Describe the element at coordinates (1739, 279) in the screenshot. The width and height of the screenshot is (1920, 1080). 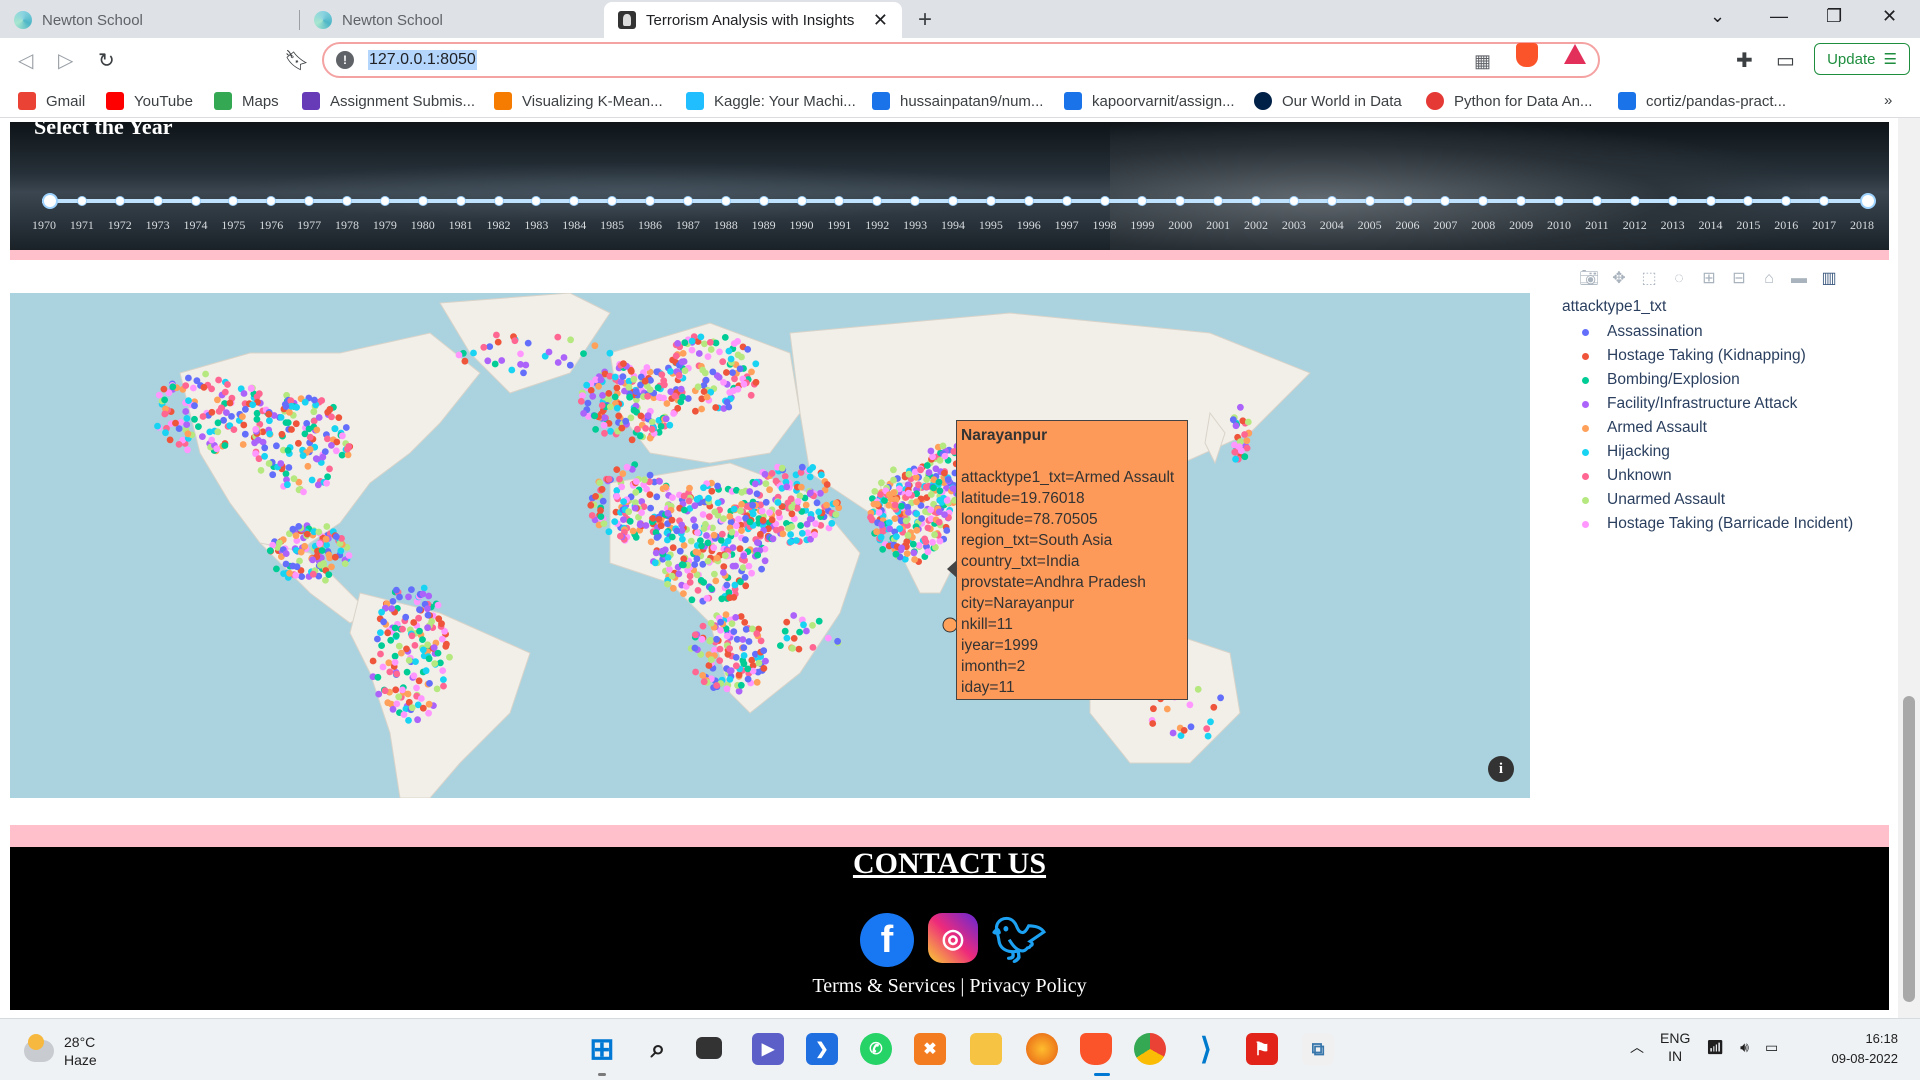
I see `zoom-out-icon: ⊟` at that location.